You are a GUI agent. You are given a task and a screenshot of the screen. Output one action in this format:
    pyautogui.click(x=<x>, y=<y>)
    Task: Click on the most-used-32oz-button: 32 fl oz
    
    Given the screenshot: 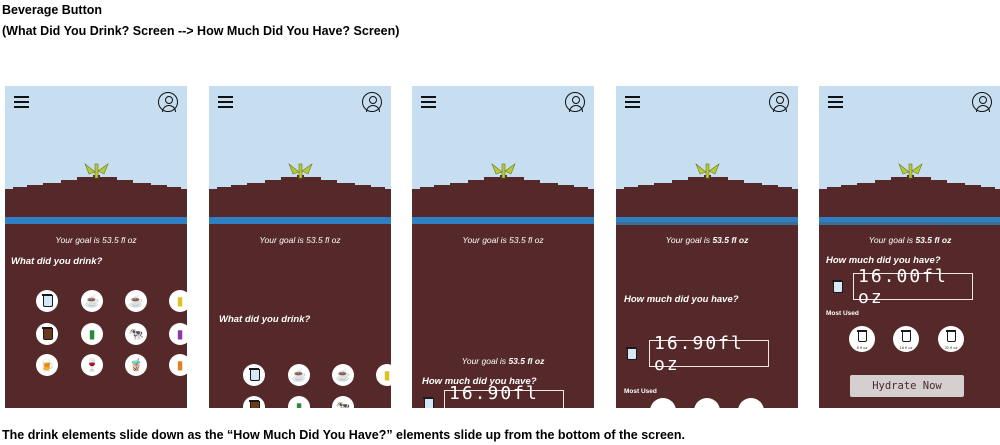 What is the action you would take?
    pyautogui.click(x=951, y=339)
    